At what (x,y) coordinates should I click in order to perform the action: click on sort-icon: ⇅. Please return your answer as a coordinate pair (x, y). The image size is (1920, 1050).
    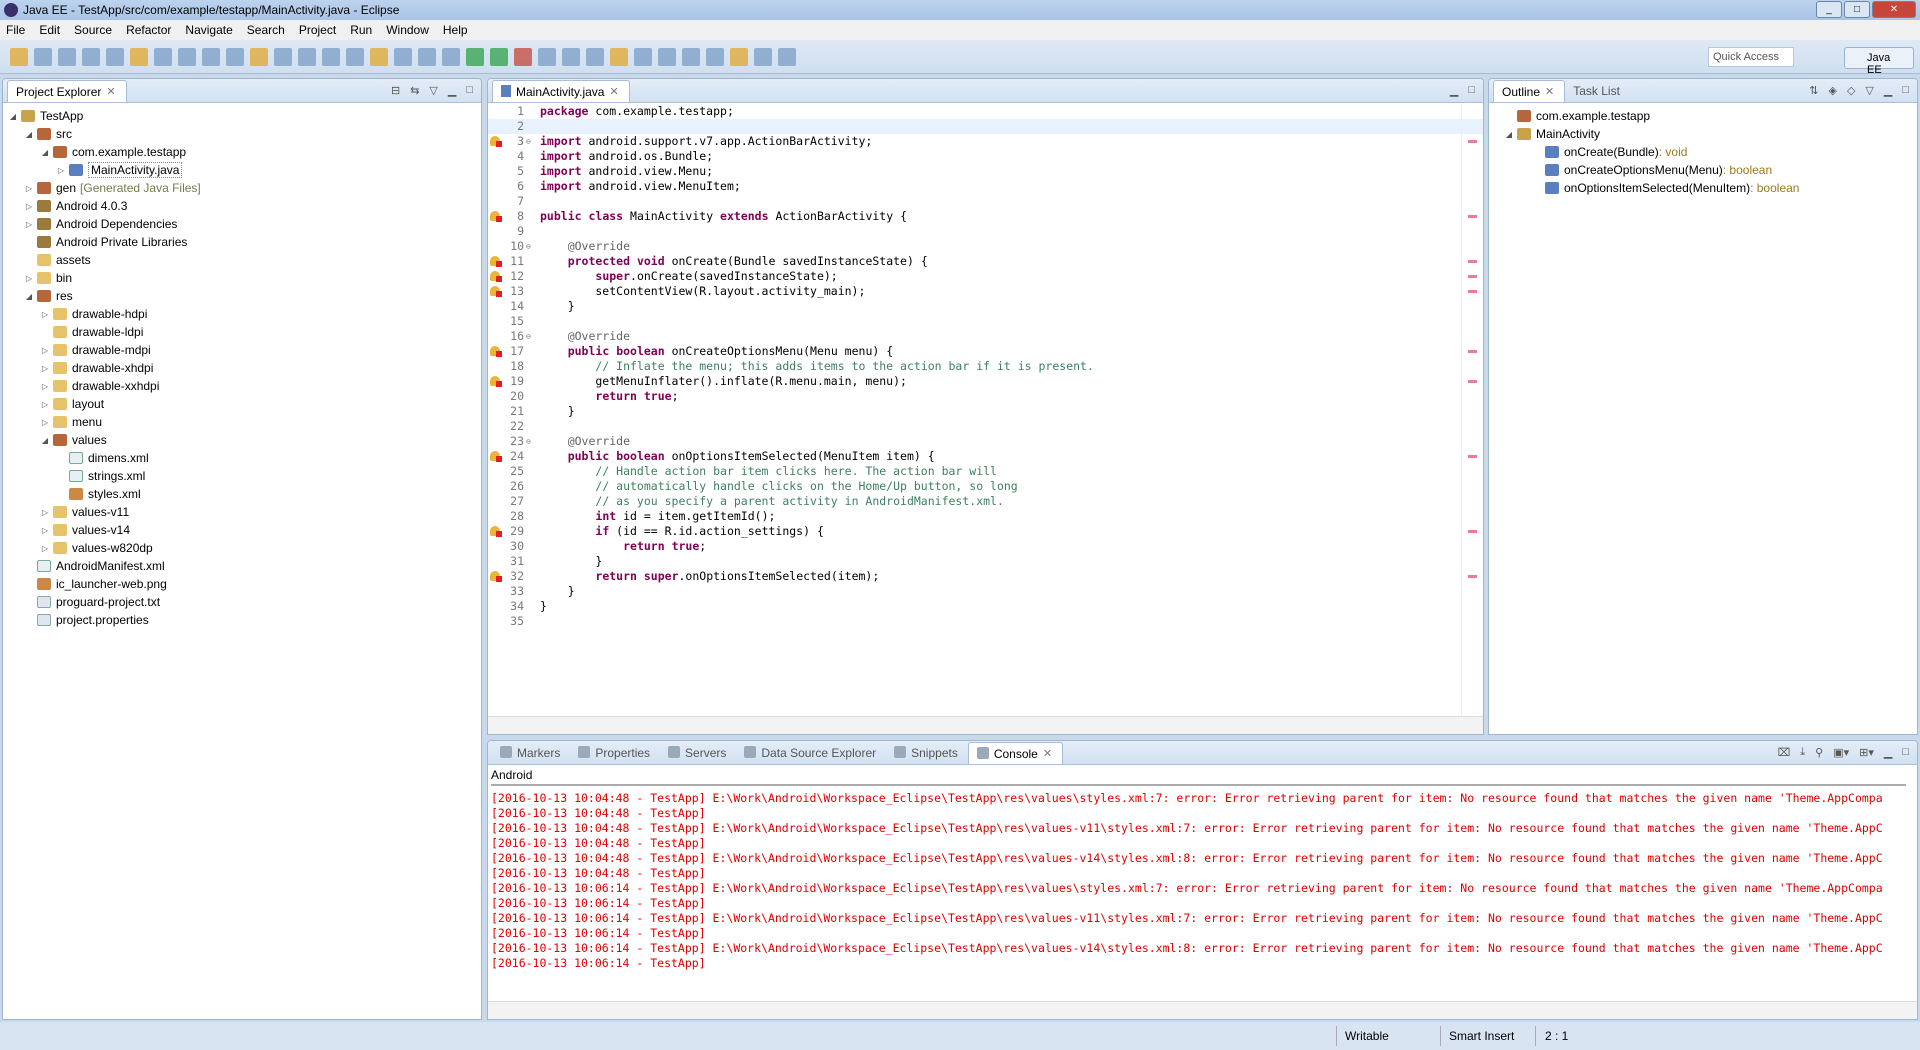
    Looking at the image, I should click on (1813, 90).